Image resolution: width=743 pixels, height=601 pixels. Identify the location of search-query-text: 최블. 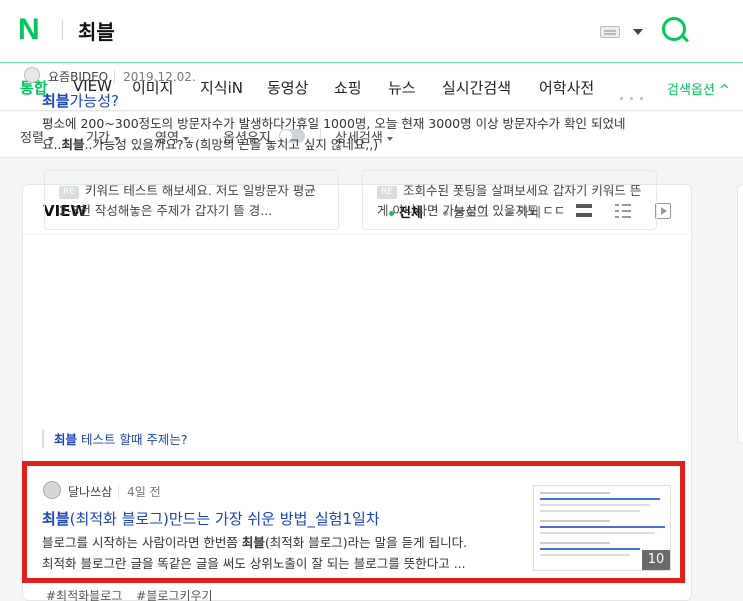
(96, 30).